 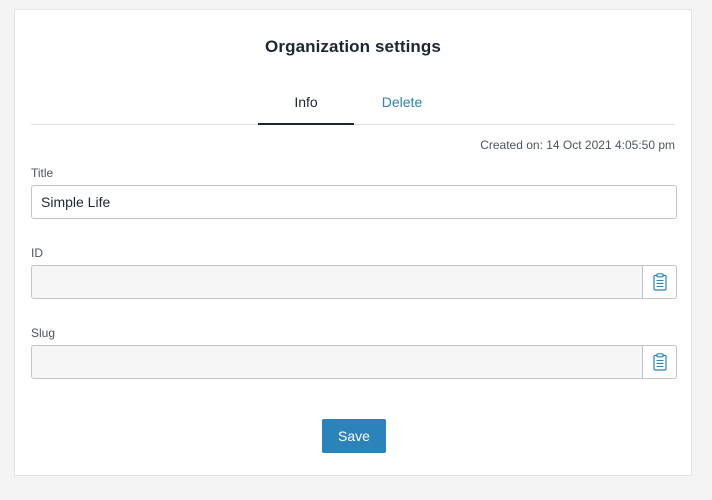 I want to click on tab-info: Info, so click(x=306, y=106).